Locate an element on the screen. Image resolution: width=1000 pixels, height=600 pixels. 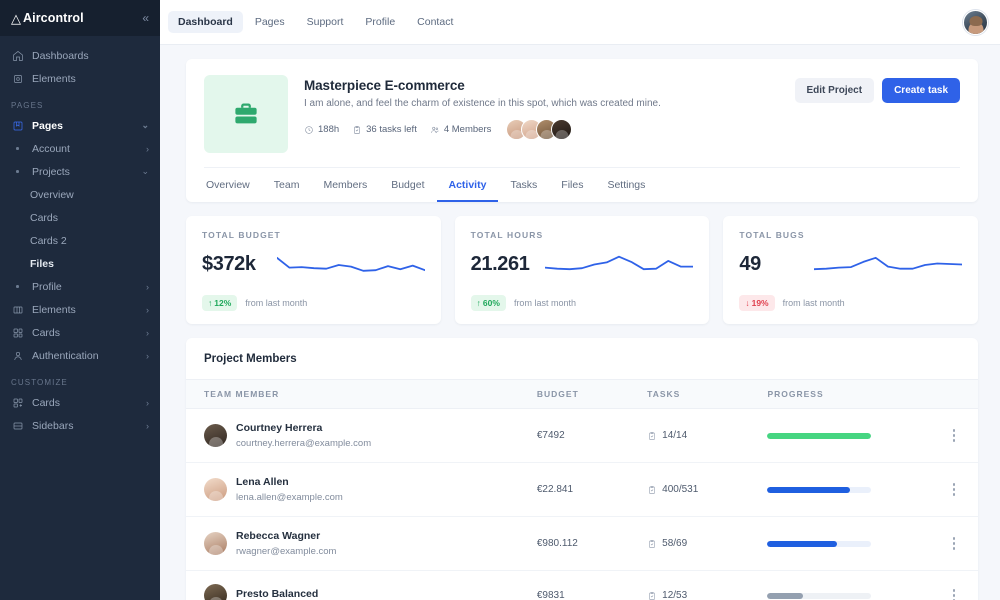
sidebar-item-label: Profile is located at coordinates (47, 286).